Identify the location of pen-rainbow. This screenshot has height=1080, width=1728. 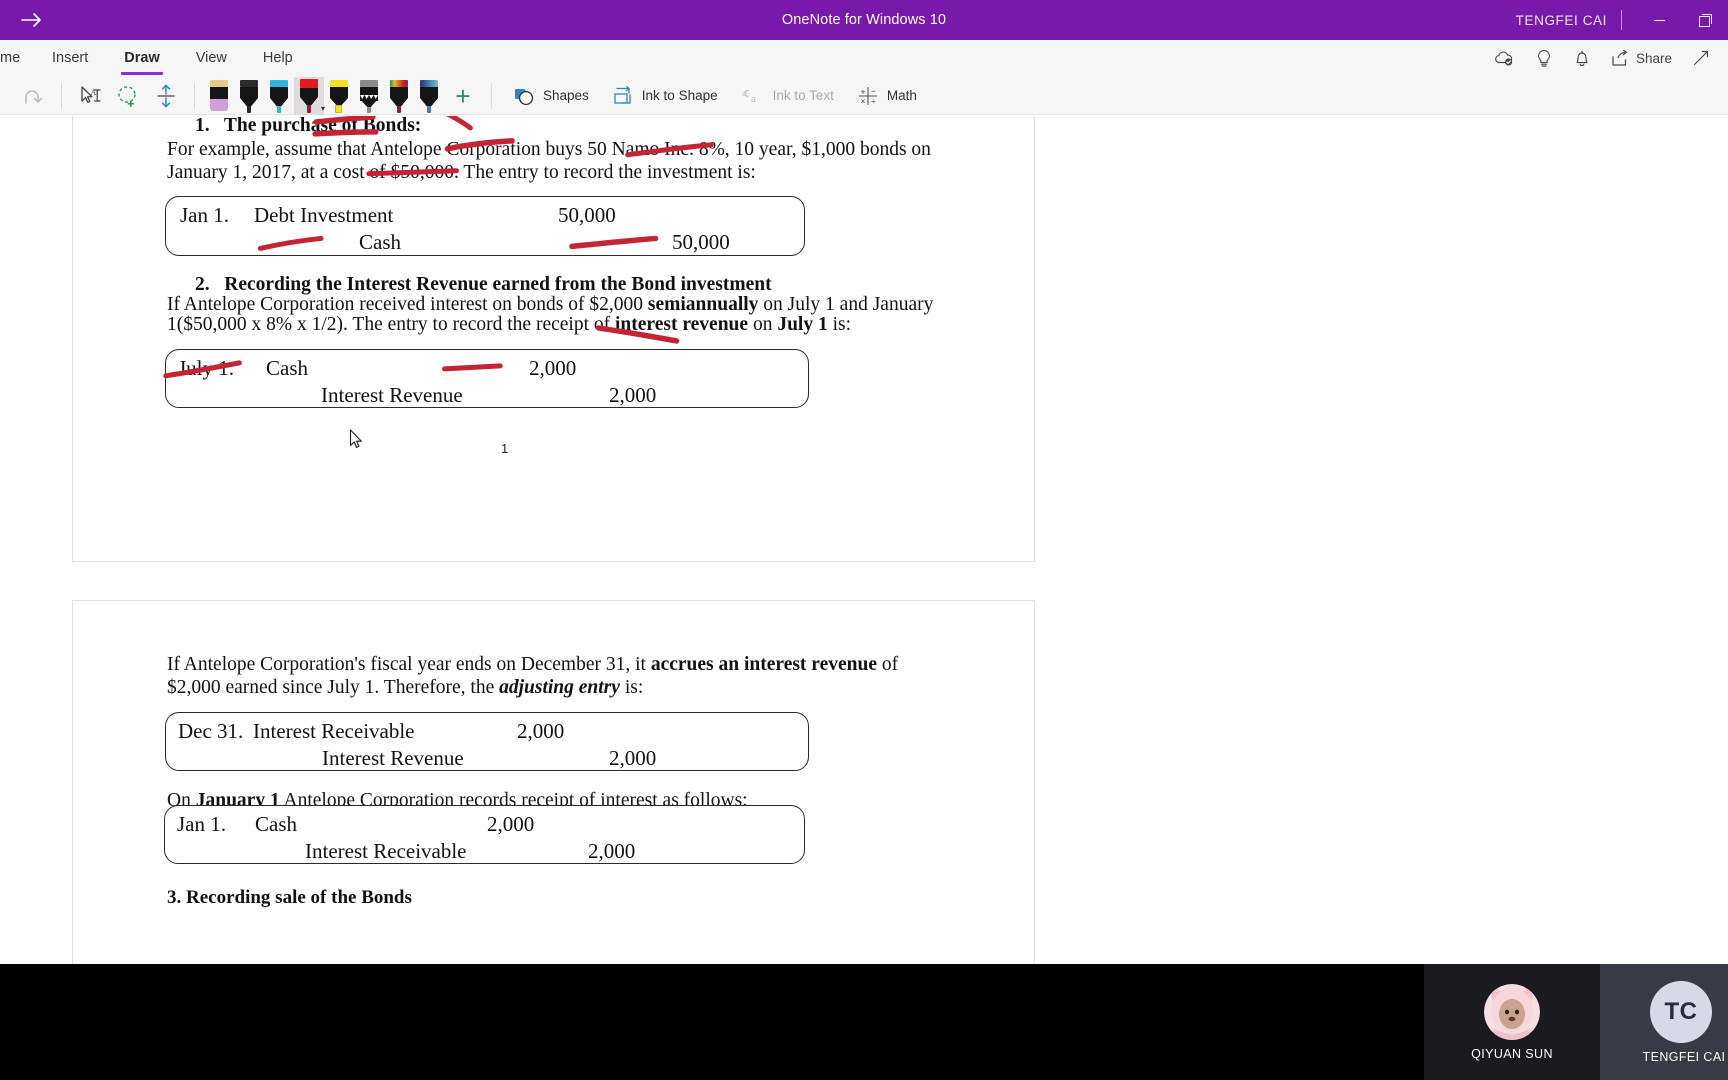
(399, 96).